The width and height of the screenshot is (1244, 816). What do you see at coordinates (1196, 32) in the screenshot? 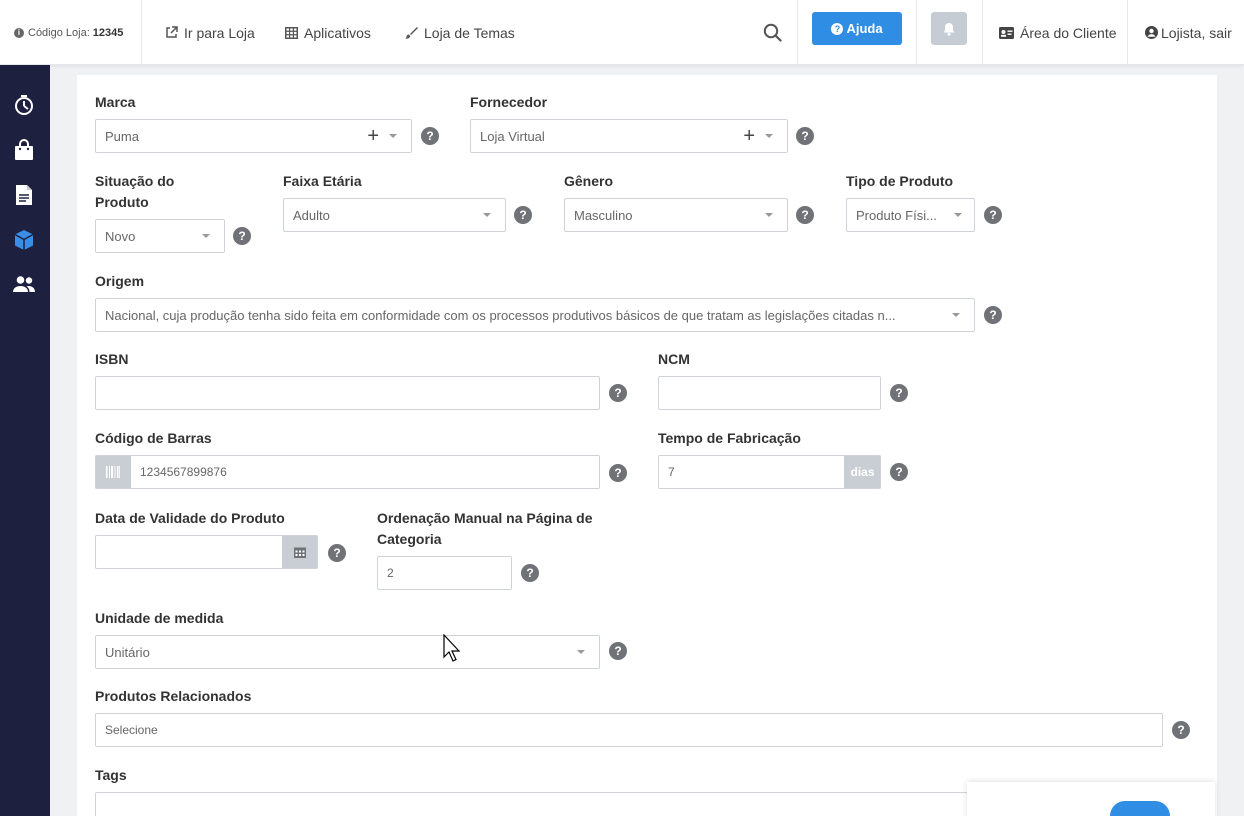
I see `logout-label: Lojista, sair` at bounding box center [1196, 32].